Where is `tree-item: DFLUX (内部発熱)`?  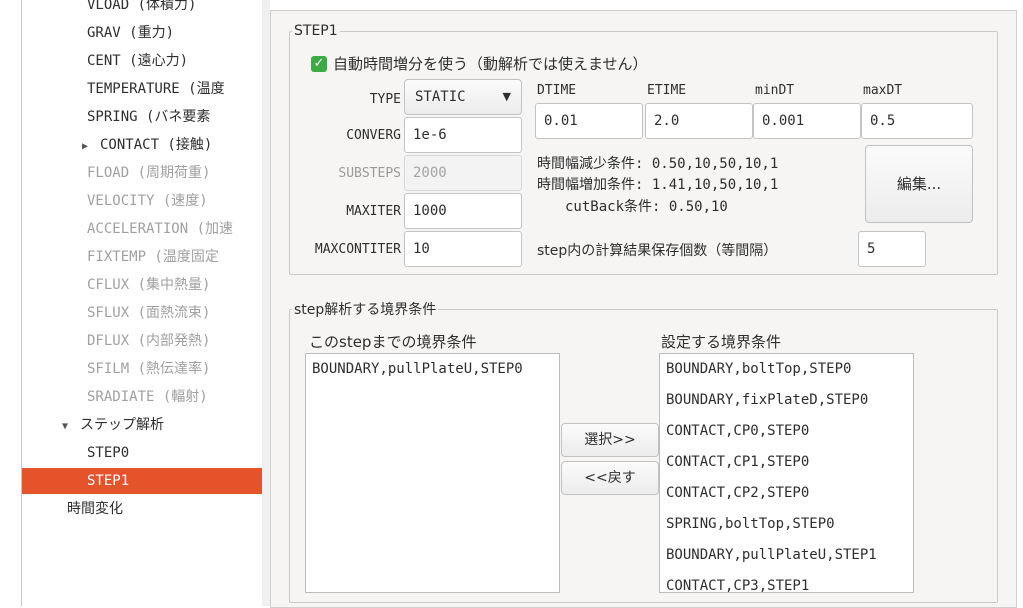
tree-item: DFLUX (内部発熱) is located at coordinates (142, 341).